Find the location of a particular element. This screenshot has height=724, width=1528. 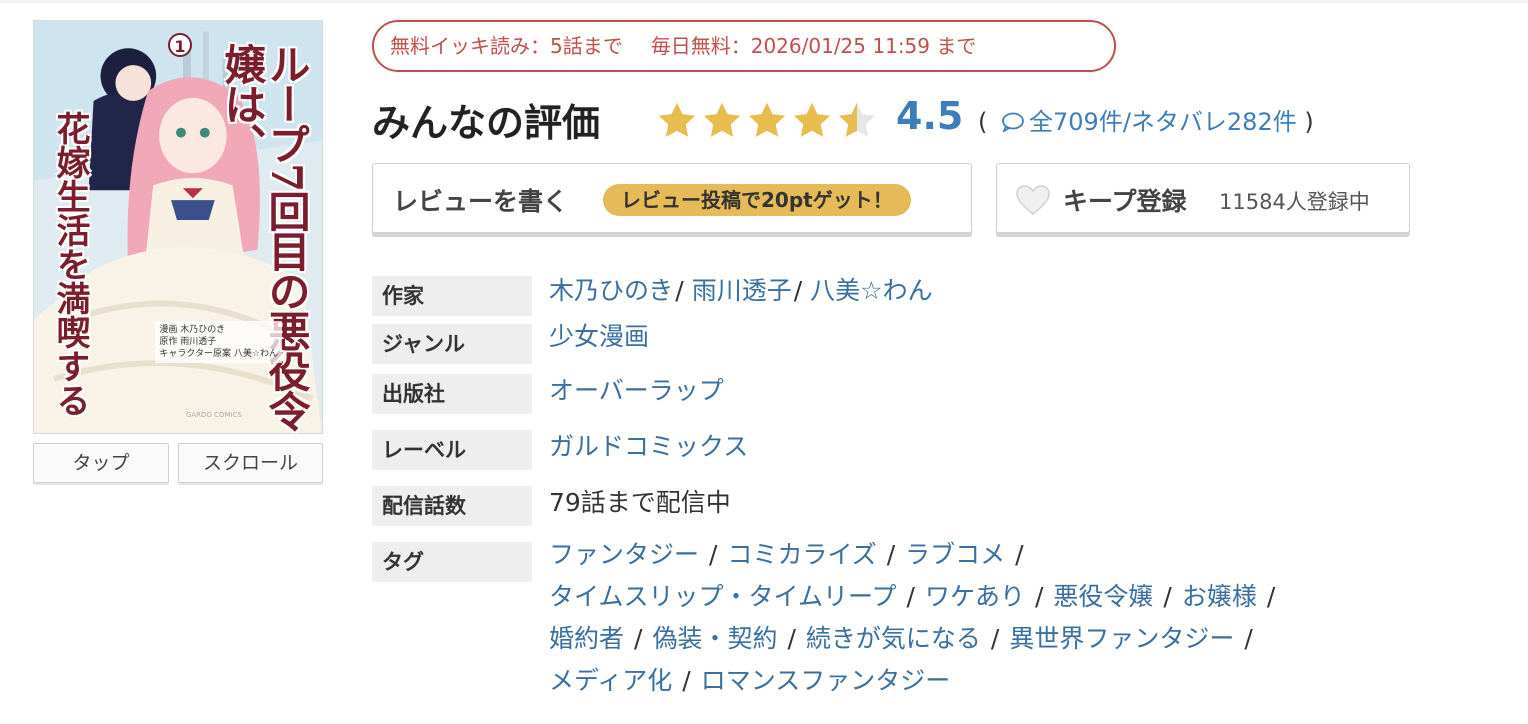

rating-value: 4.5 is located at coordinates (930, 116).